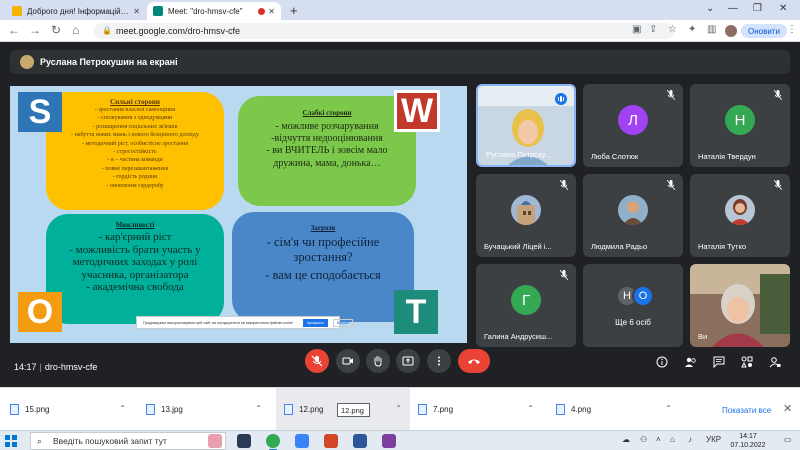 This screenshot has width=800, height=450. I want to click on language-indicator: УКР, so click(713, 439).